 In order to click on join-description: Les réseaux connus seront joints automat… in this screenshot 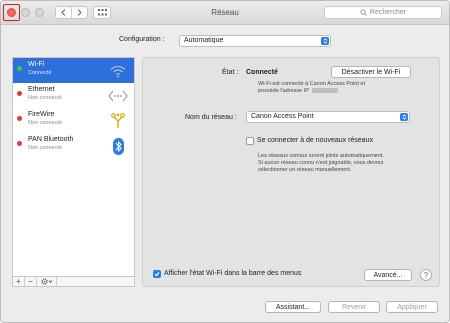, I will do `click(348, 163)`.